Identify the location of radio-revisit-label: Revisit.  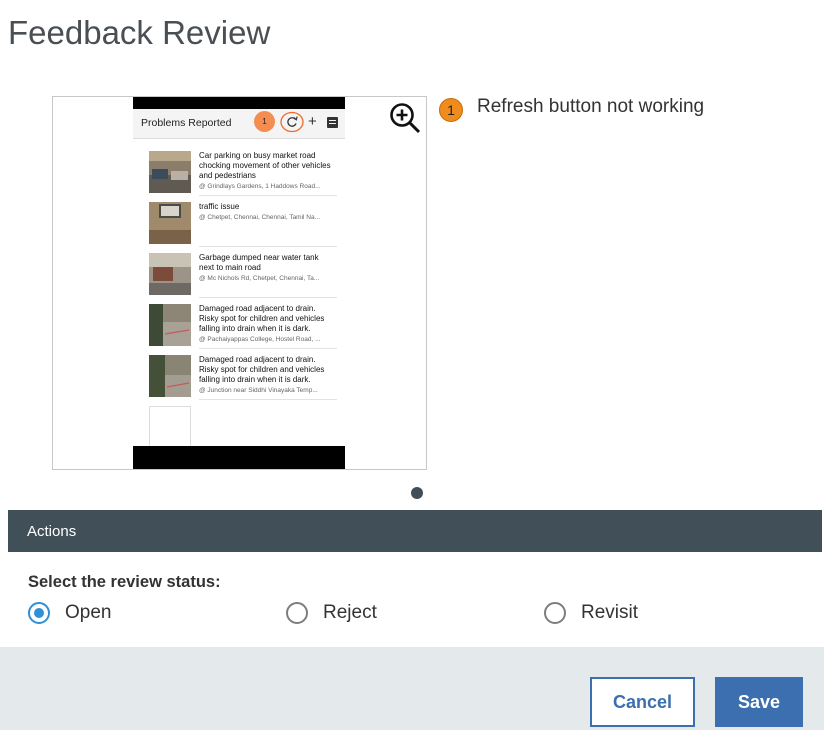
(610, 612).